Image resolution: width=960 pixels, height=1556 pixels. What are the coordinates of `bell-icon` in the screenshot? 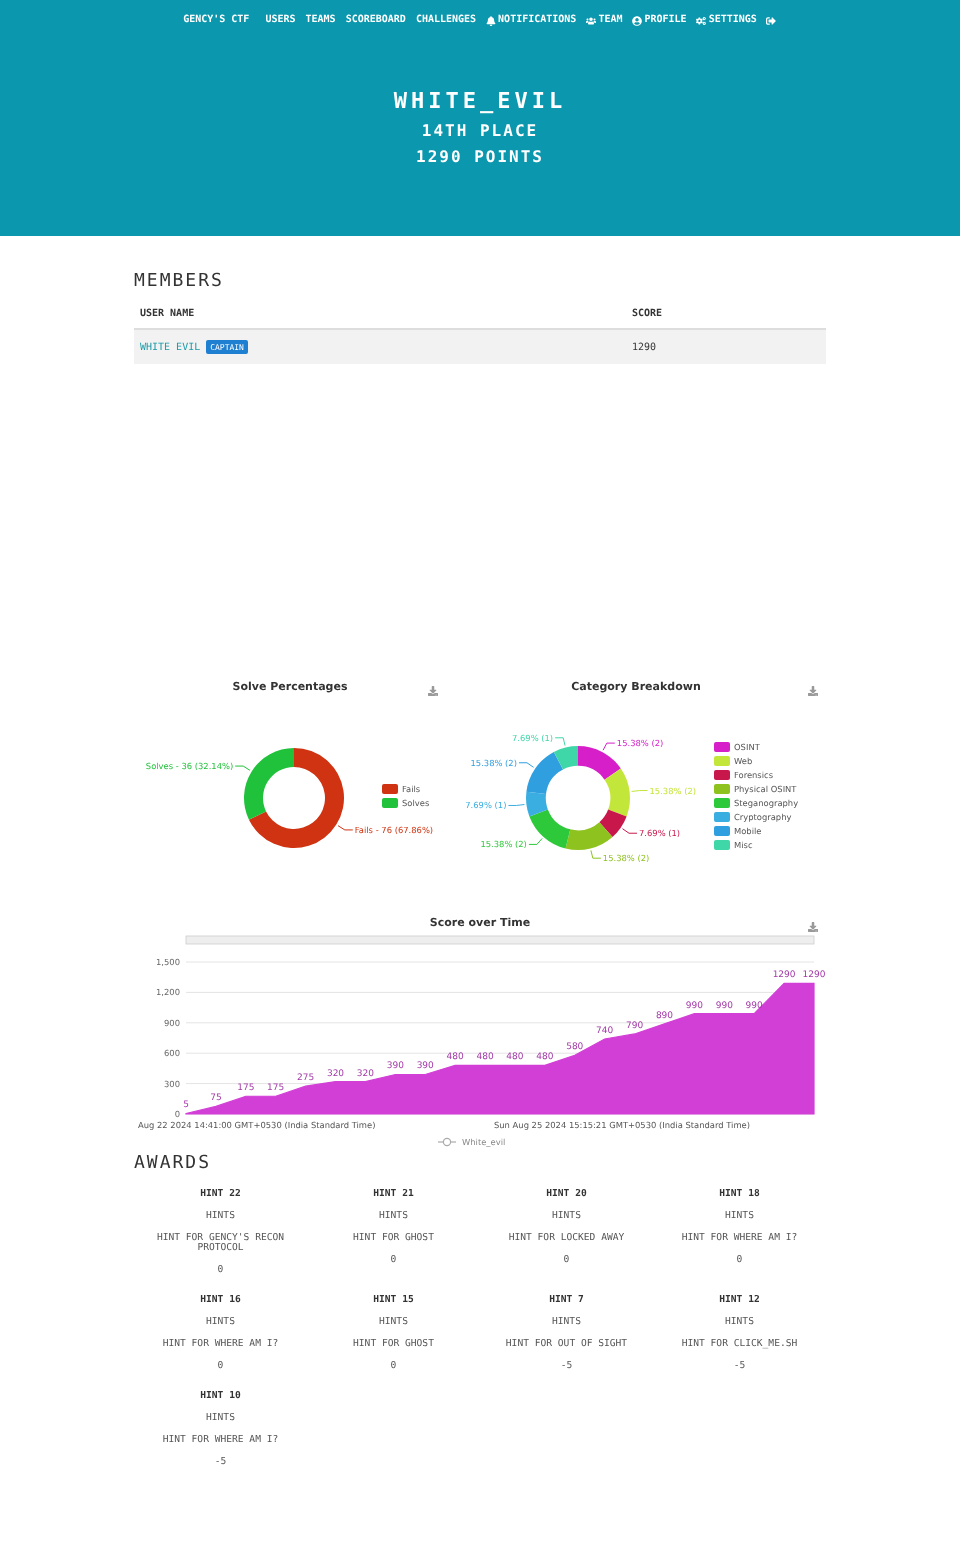 It's located at (491, 20).